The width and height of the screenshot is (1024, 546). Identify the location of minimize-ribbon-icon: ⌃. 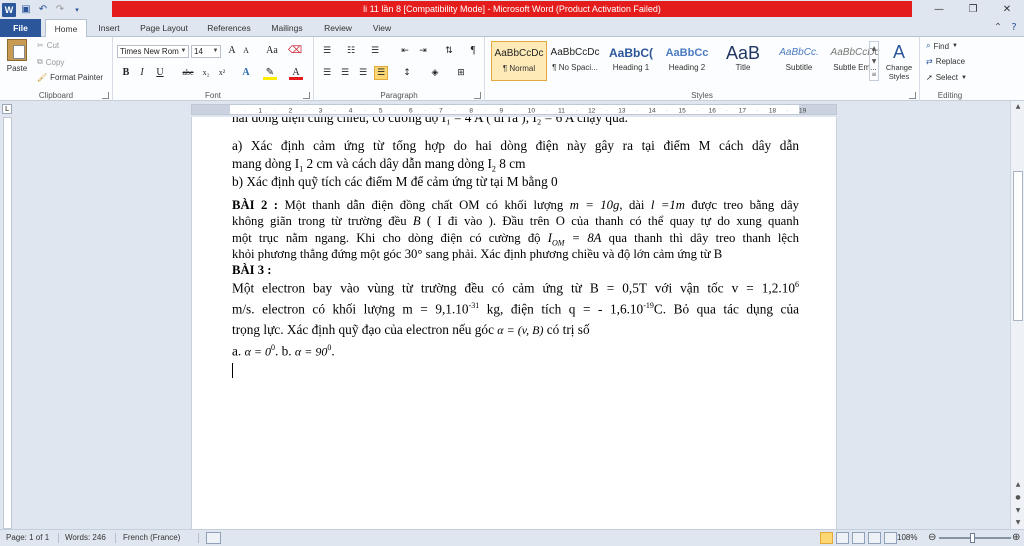
(998, 28).